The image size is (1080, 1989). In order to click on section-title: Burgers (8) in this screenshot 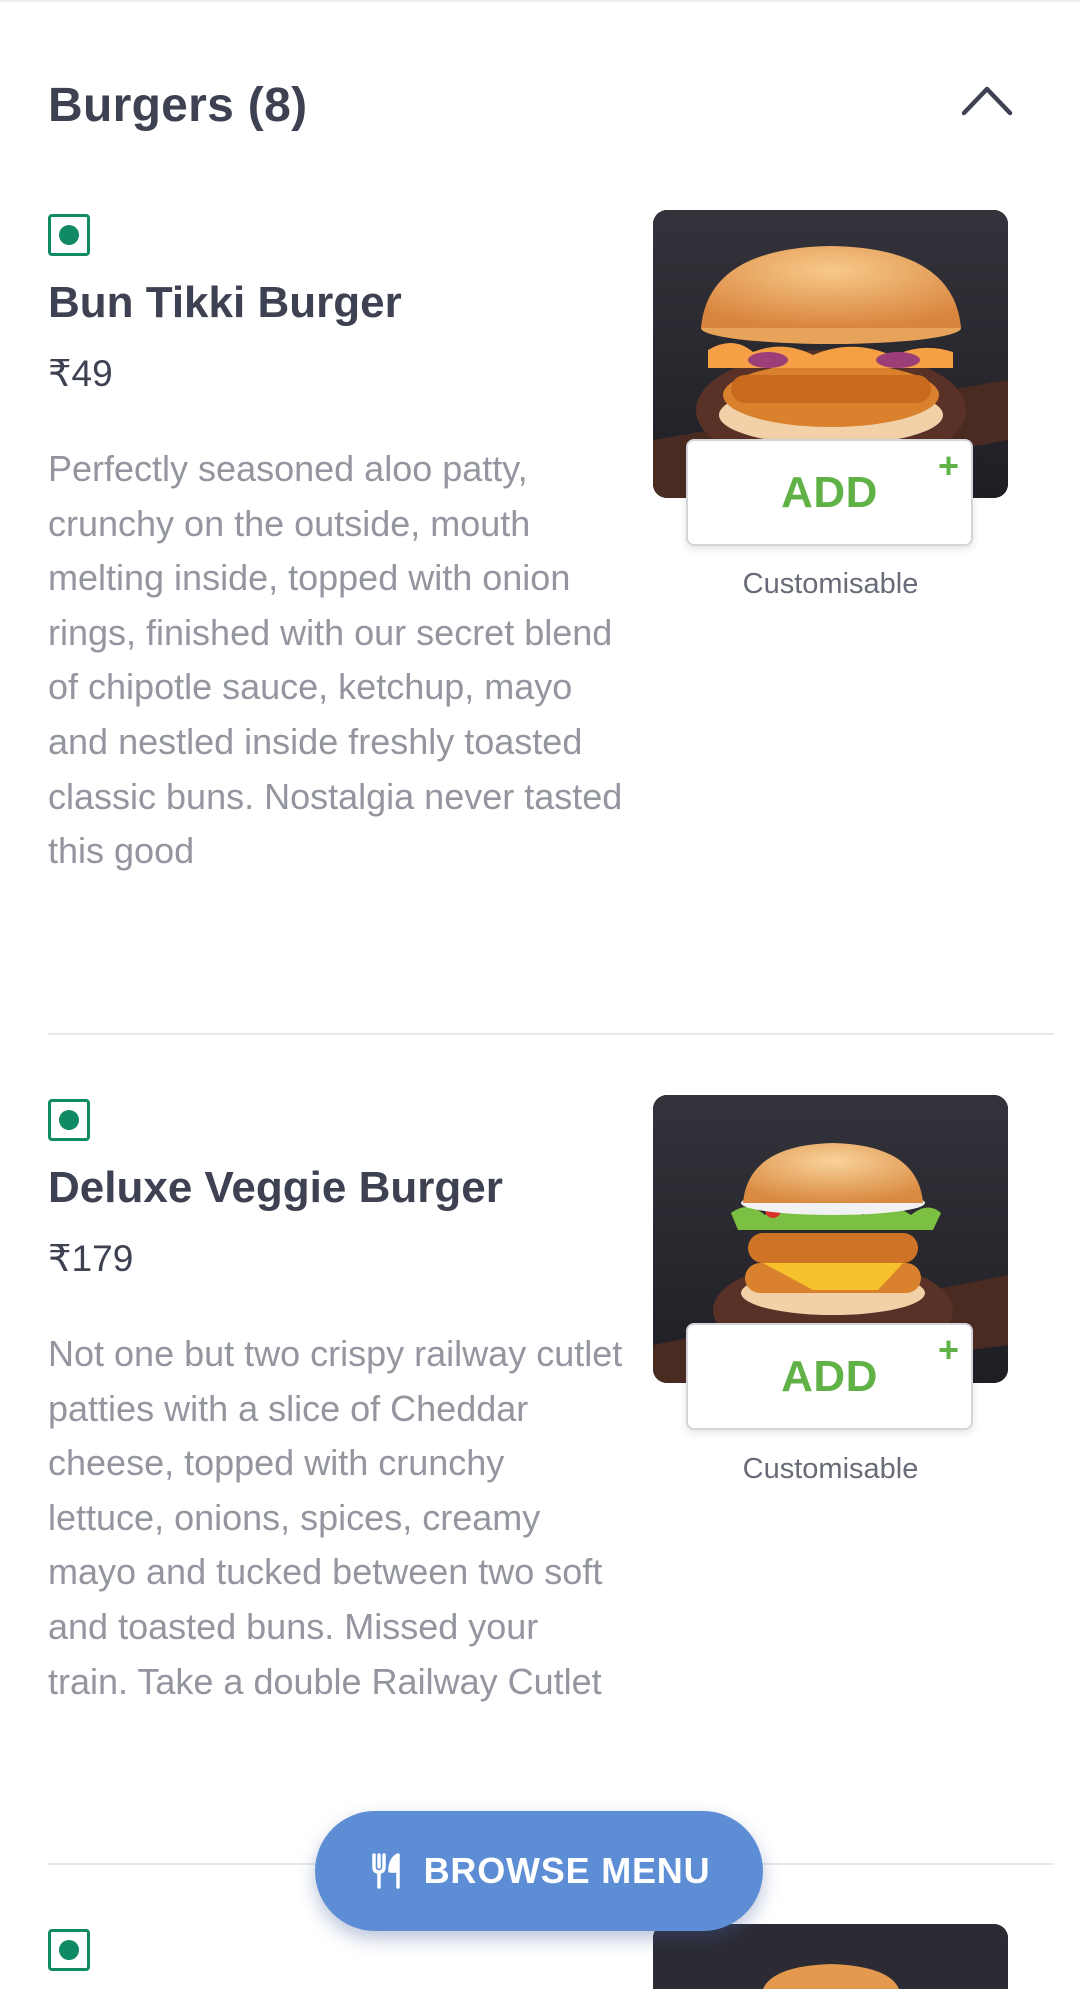, I will do `click(178, 105)`.